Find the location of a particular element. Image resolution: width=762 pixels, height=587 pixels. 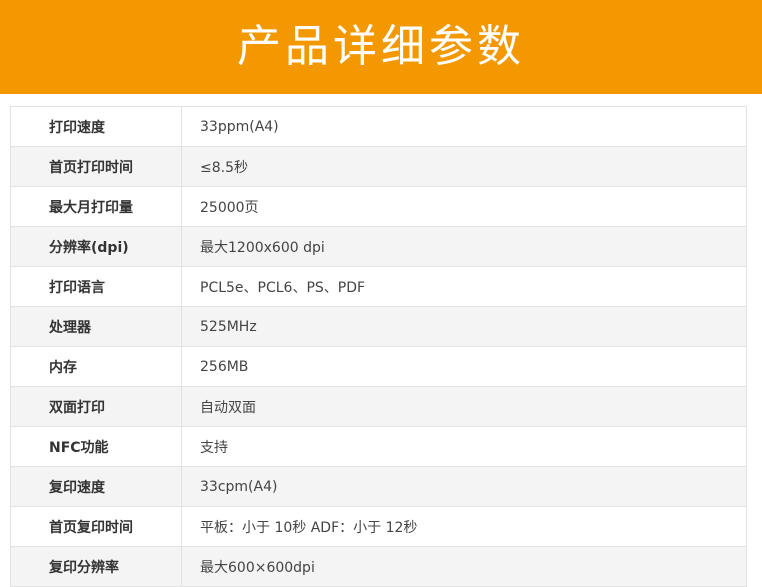

table-row: 打印速度 33ppm(A4) is located at coordinates (378, 126).